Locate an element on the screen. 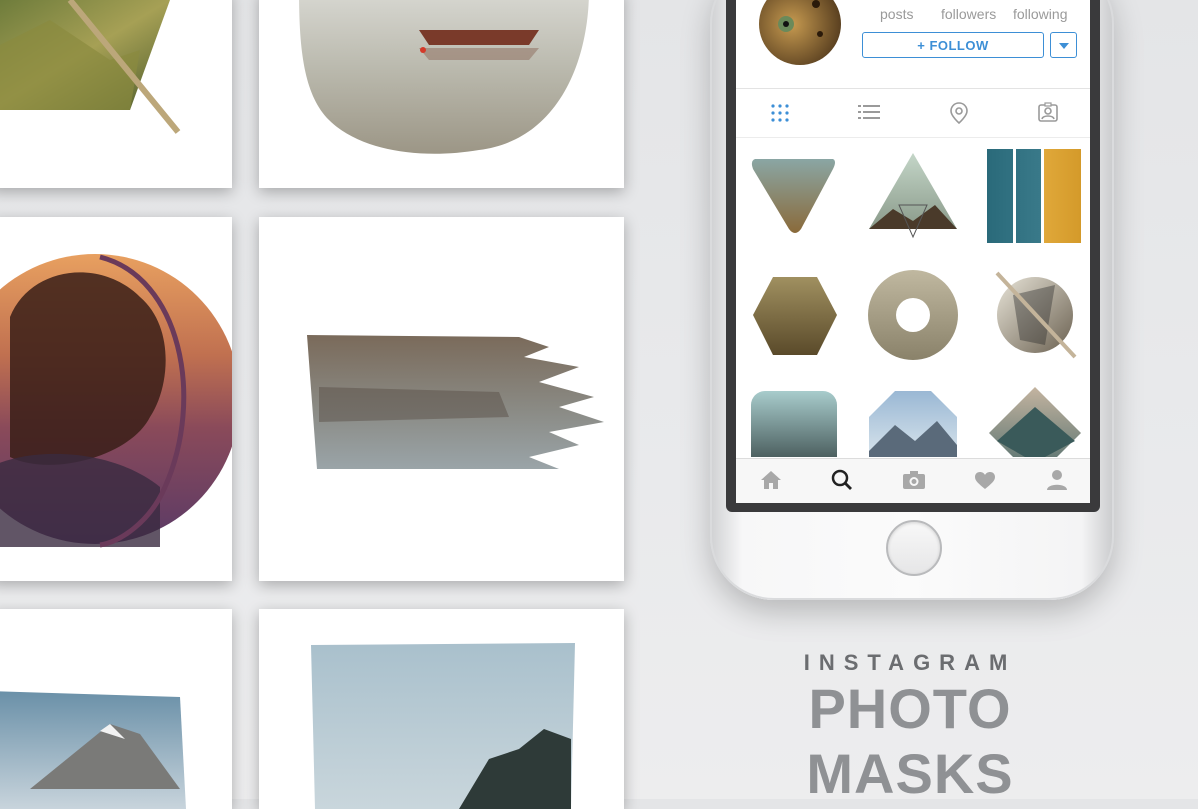 This screenshot has width=1198, height=809. grid-thumb-triangle-up is located at coordinates (913, 196).